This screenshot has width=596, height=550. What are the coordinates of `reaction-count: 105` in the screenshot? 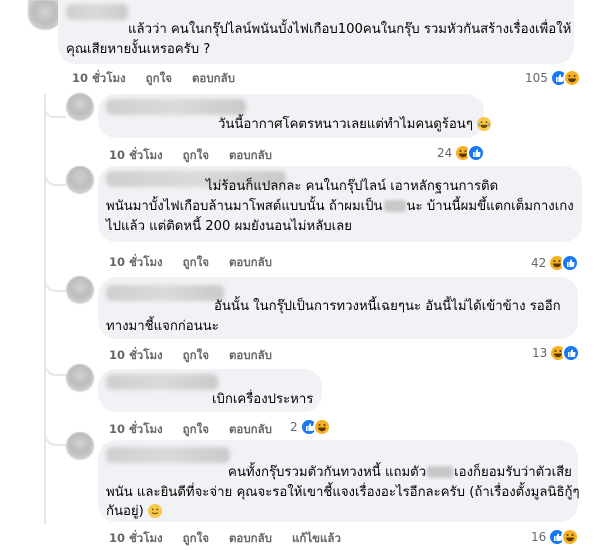 It's located at (536, 78).